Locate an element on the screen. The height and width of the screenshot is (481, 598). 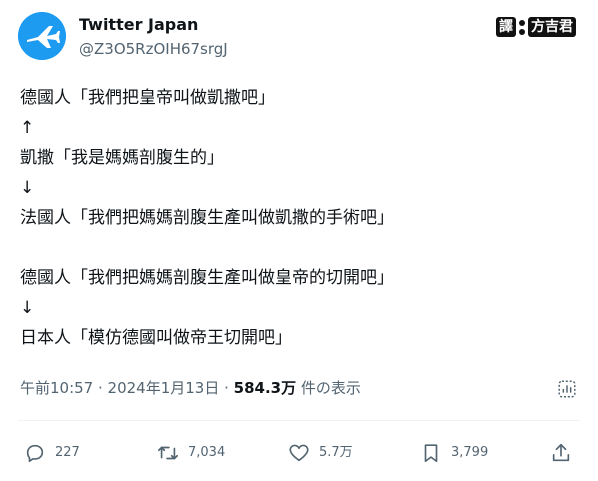
airplane-icon is located at coordinates (42, 36).